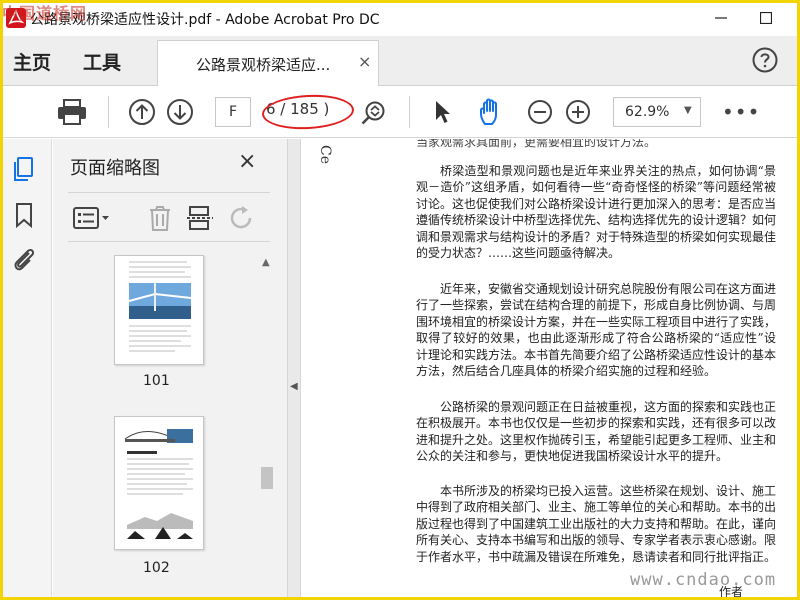 The height and width of the screenshot is (600, 800). I want to click on scroll-mode-button, so click(374, 112).